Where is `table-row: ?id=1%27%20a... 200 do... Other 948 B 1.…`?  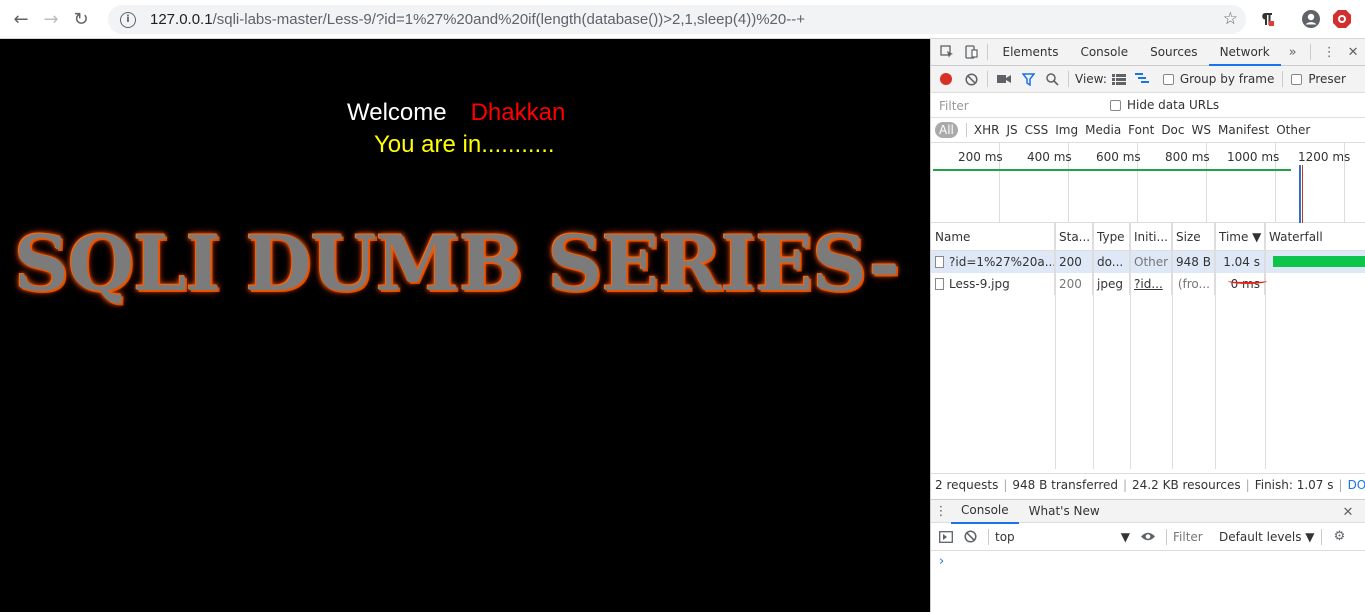 table-row: ?id=1%27%20a... 200 do... Other 948 B 1.… is located at coordinates (1148, 262).